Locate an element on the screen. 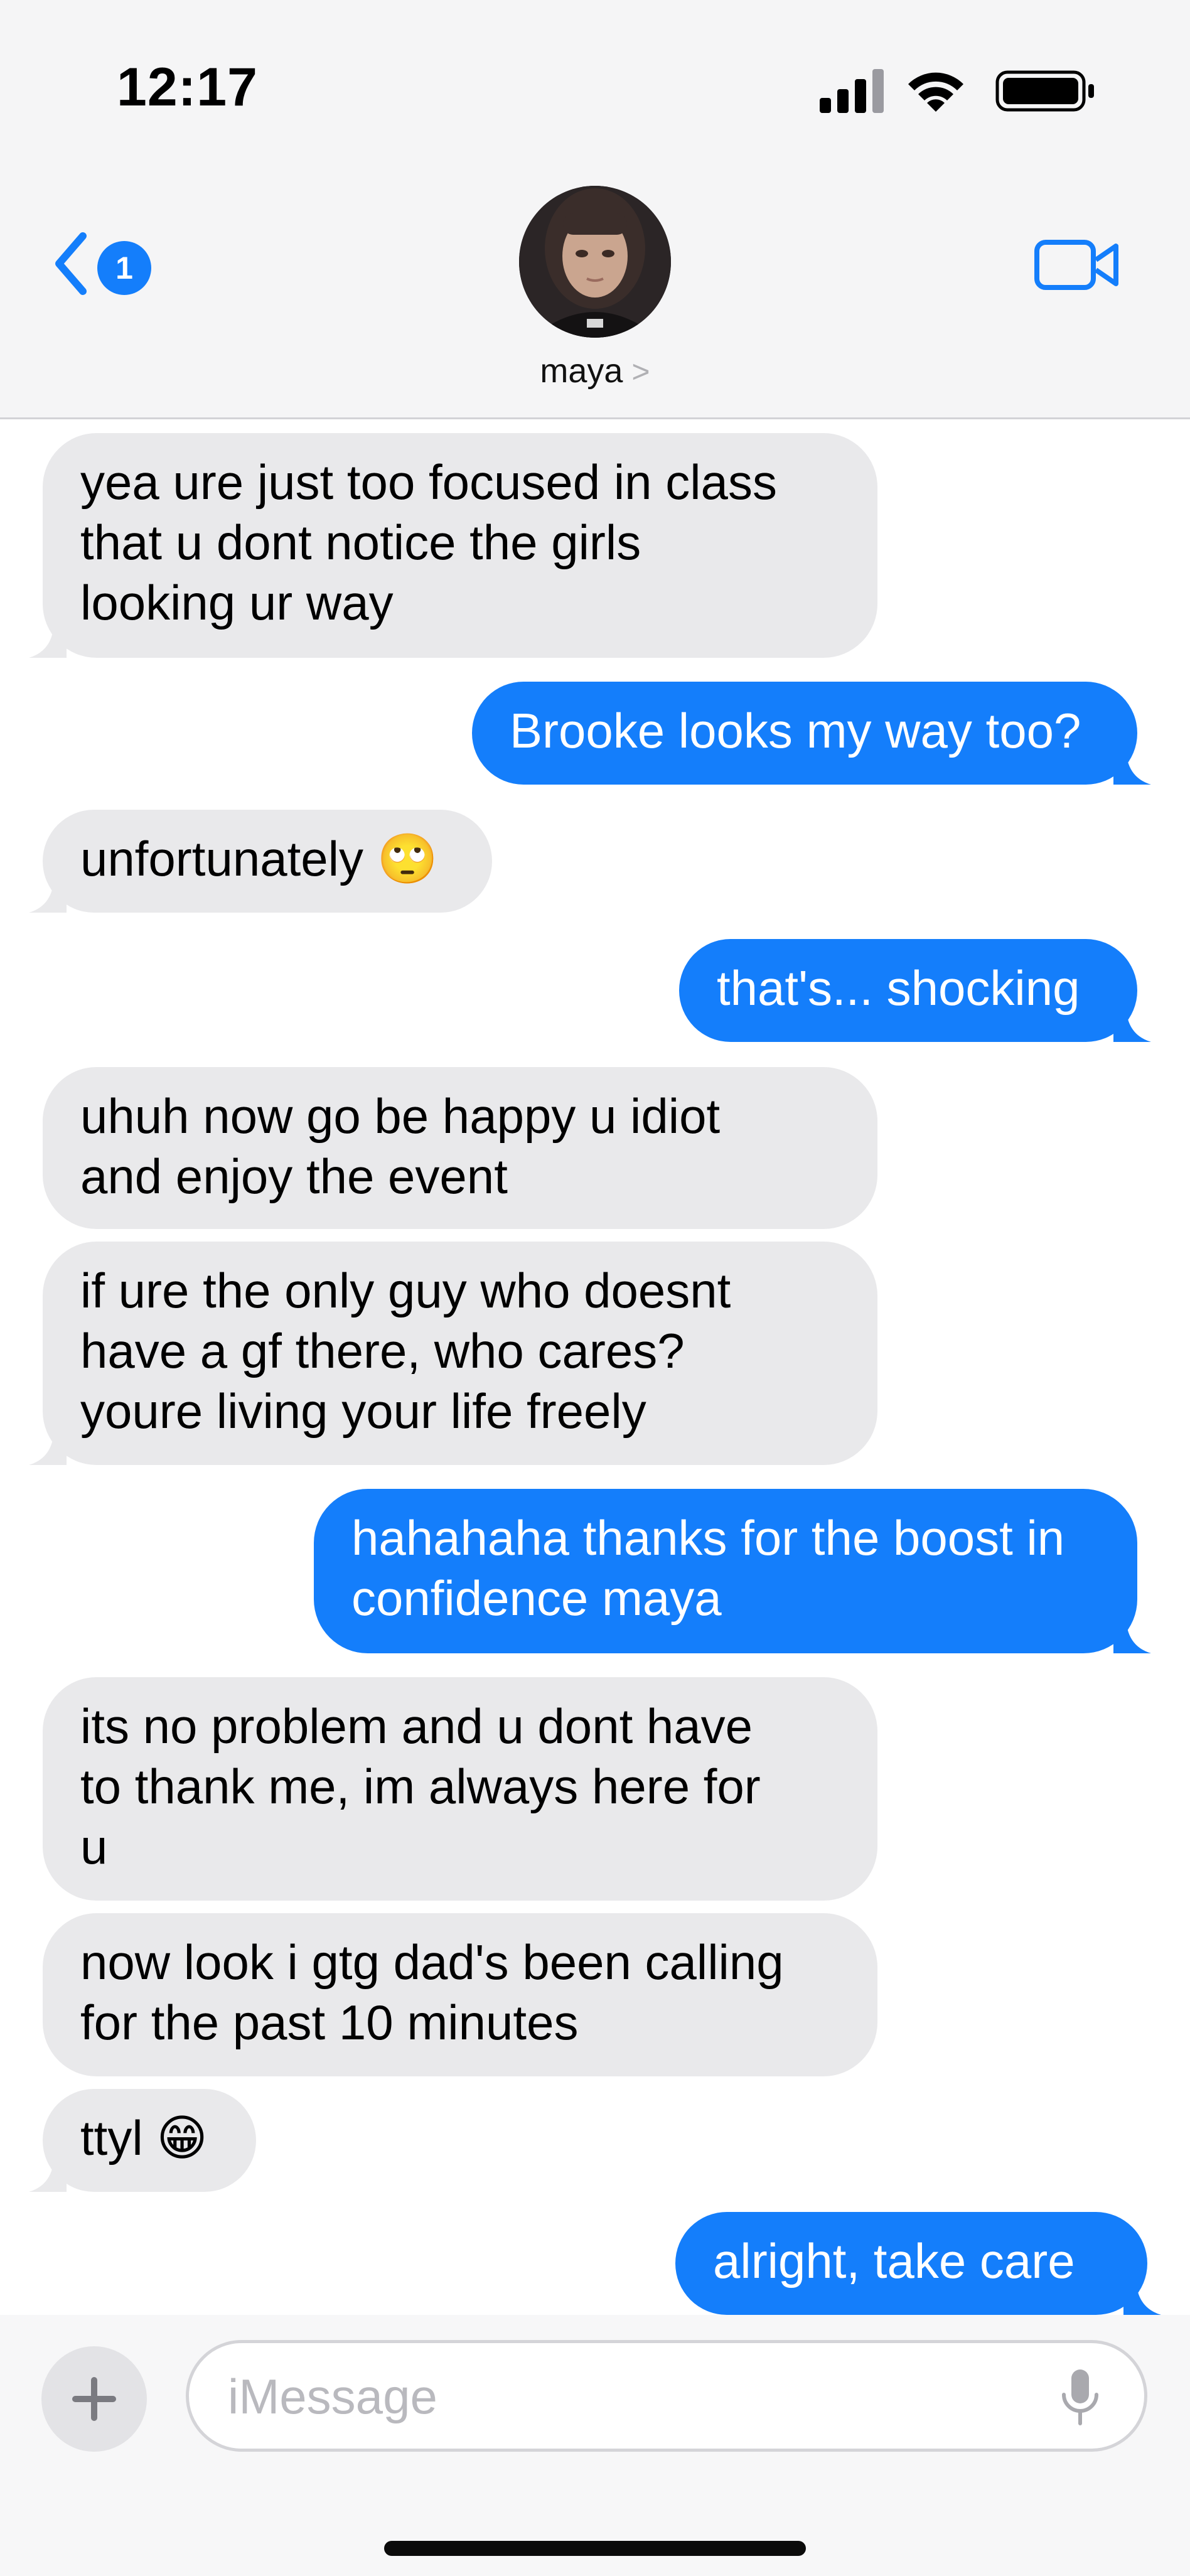 The image size is (1190, 2576). wifi-icon is located at coordinates (935, 92).